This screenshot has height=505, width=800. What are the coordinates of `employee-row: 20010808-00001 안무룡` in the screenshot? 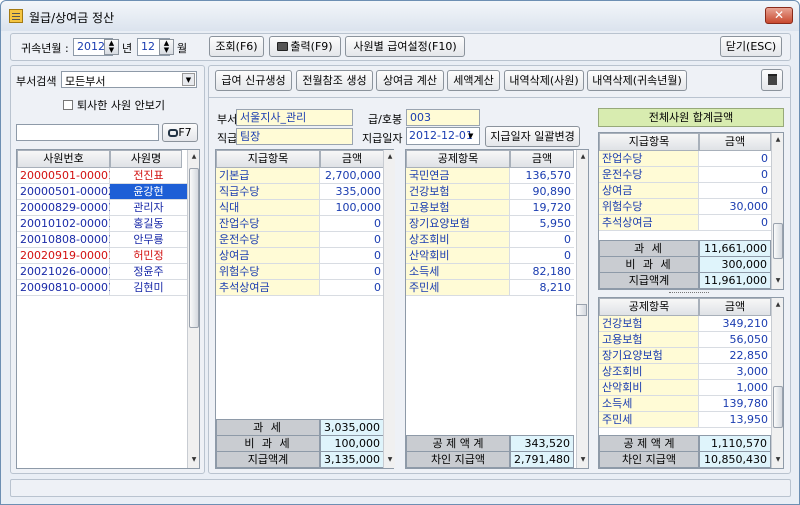 It's located at (102, 240).